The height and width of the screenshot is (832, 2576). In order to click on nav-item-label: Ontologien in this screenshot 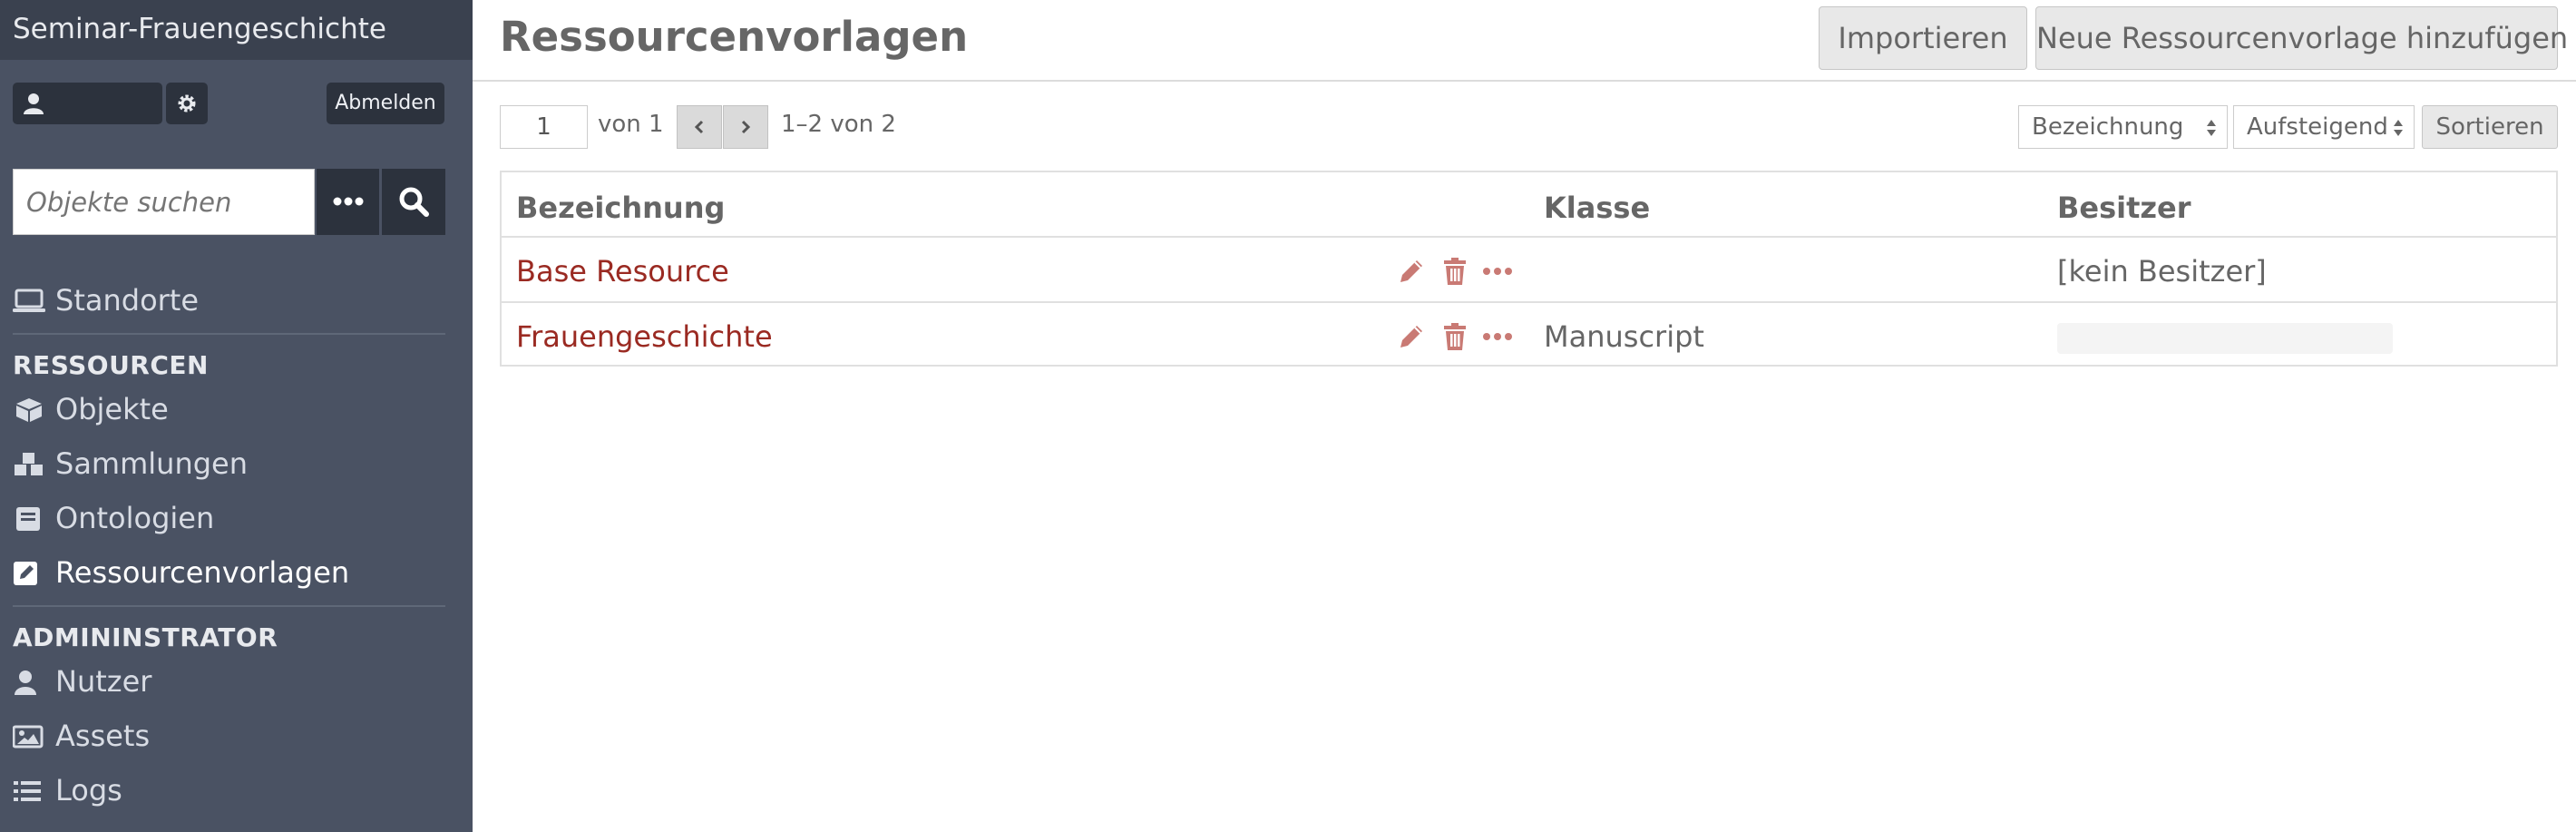, I will do `click(135, 518)`.